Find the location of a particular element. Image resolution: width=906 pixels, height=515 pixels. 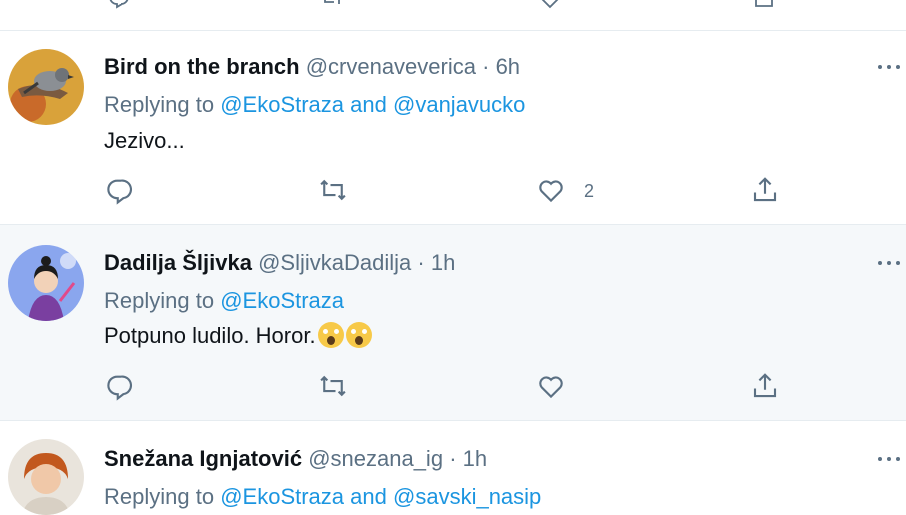

cartoon-girl-avatar-icon is located at coordinates (46, 283).